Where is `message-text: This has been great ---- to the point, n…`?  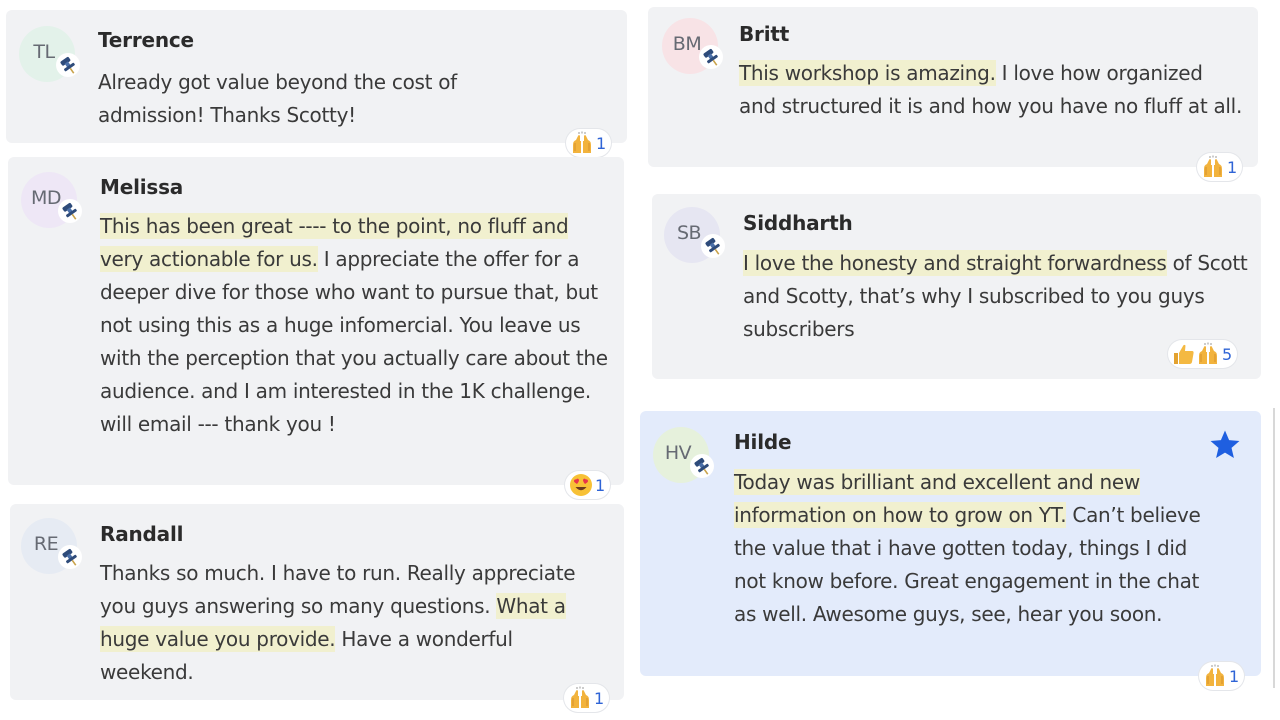
message-text: This has been great ---- to the point, n… is located at coordinates (354, 324).